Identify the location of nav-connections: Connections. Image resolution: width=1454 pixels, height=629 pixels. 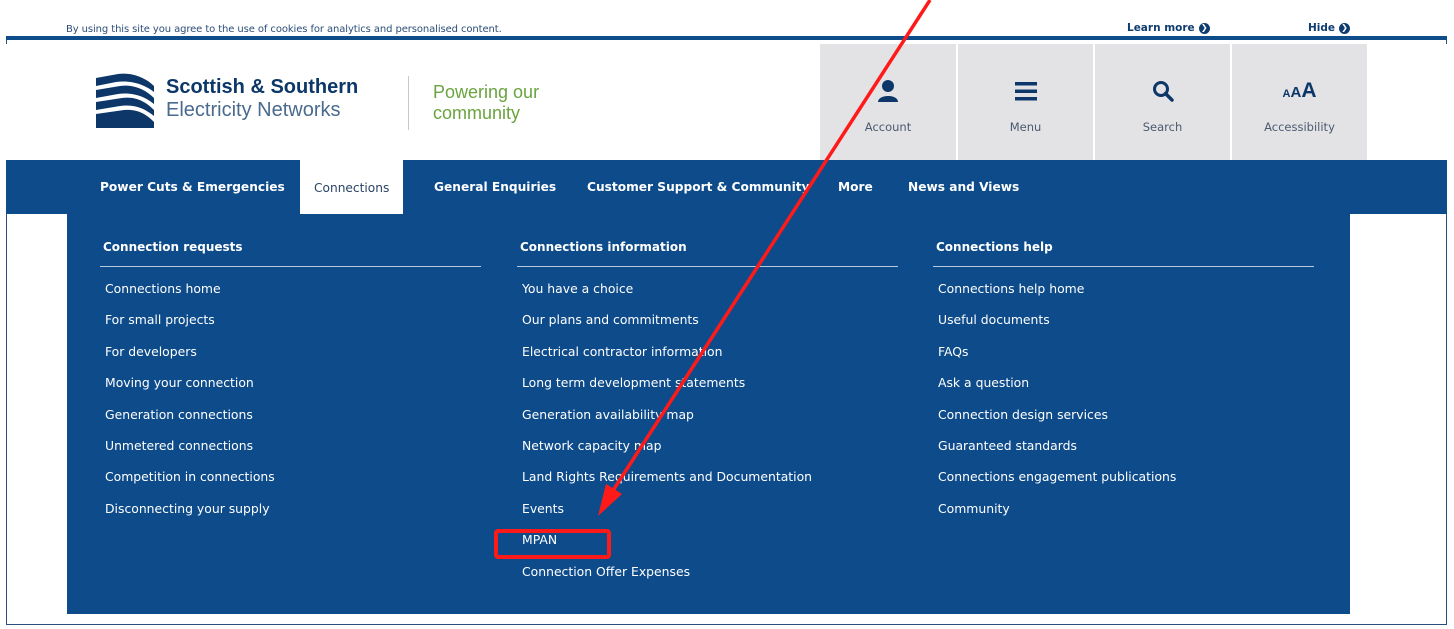
(352, 188).